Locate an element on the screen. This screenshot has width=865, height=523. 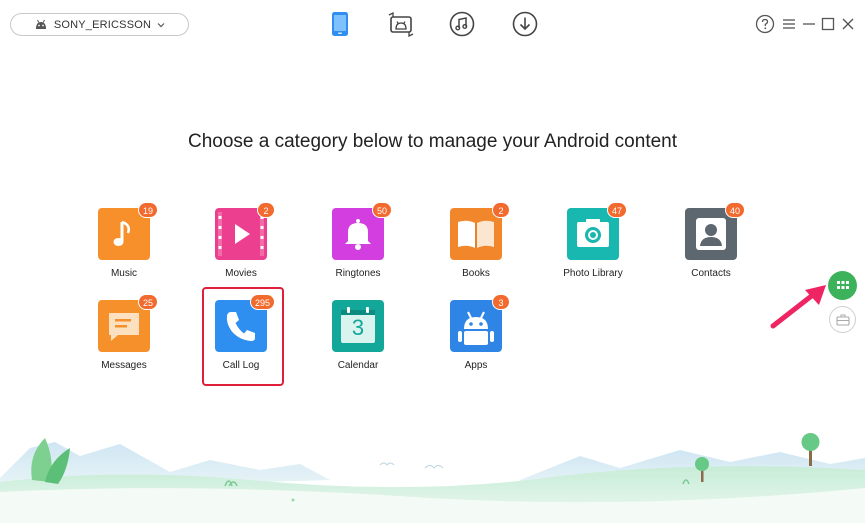
phone-icon is located at coordinates (340, 24).